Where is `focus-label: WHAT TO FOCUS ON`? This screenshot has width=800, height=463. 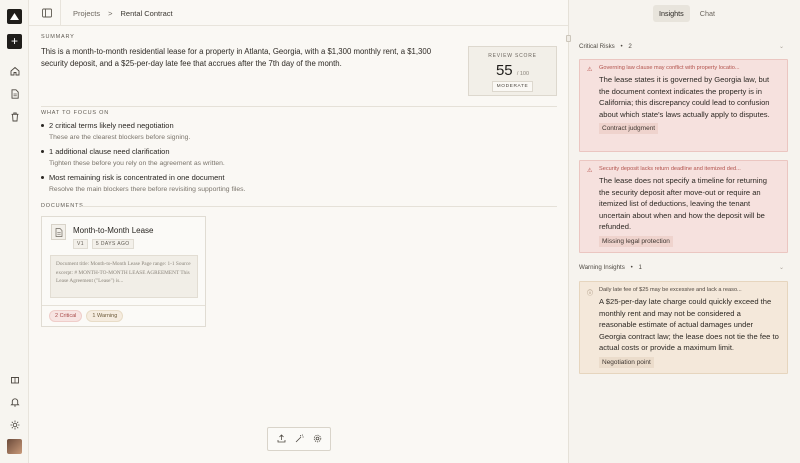
focus-label: WHAT TO FOCUS ON is located at coordinates (75, 113).